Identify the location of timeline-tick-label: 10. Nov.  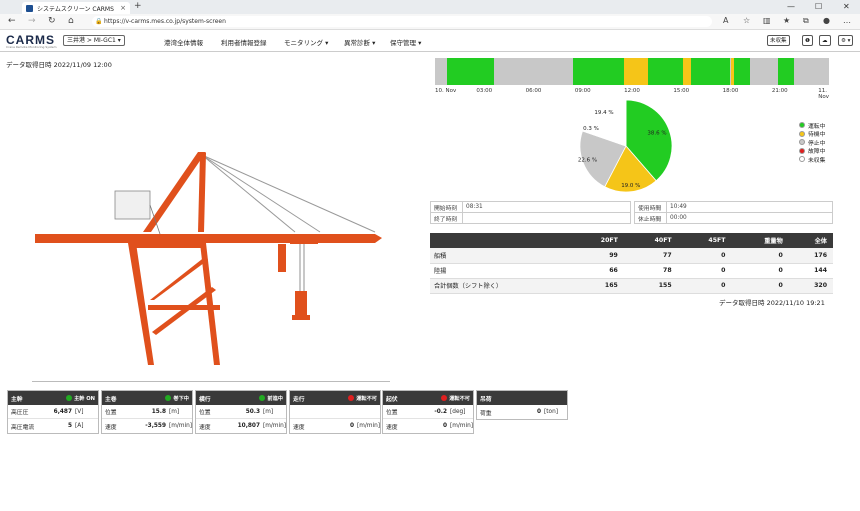
(446, 91).